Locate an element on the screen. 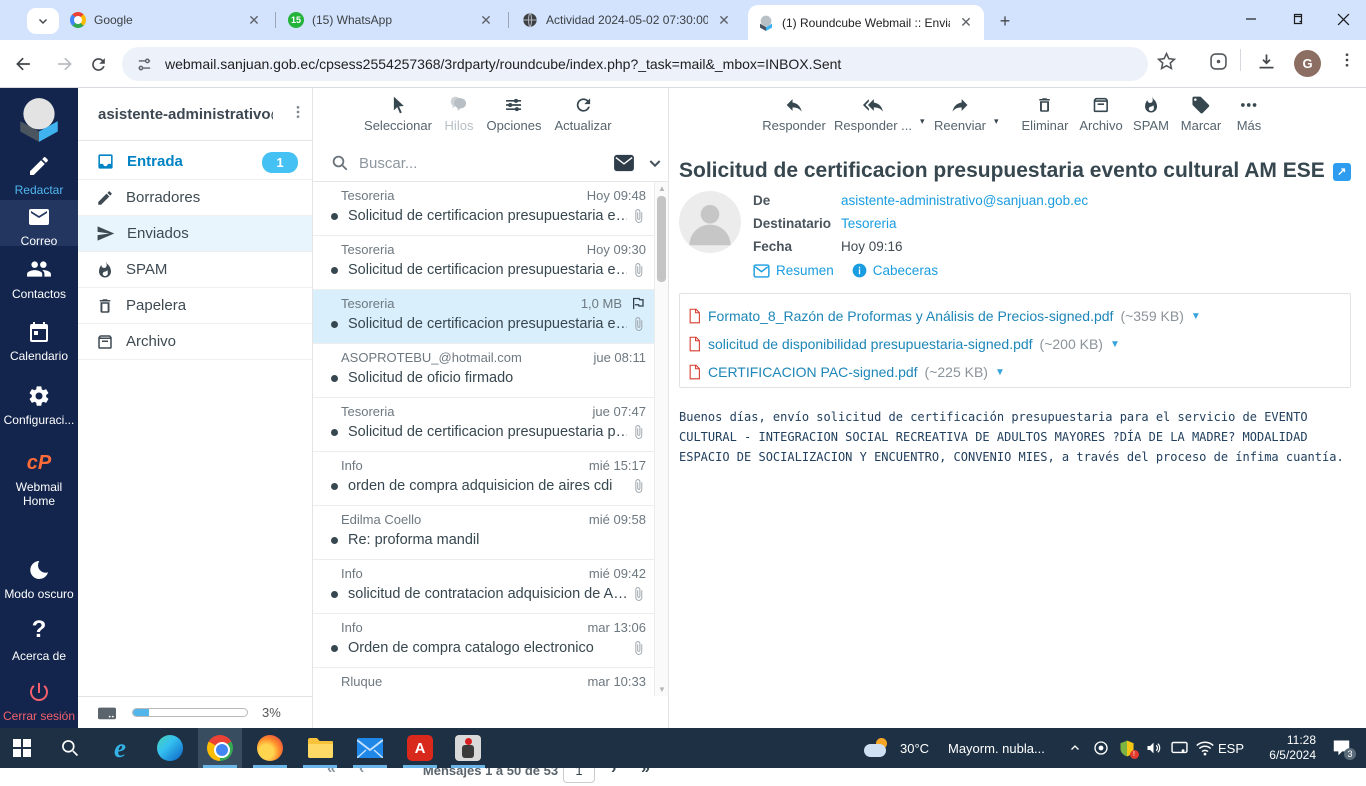 The image size is (1366, 786). search-icon is located at coordinates (340, 163).